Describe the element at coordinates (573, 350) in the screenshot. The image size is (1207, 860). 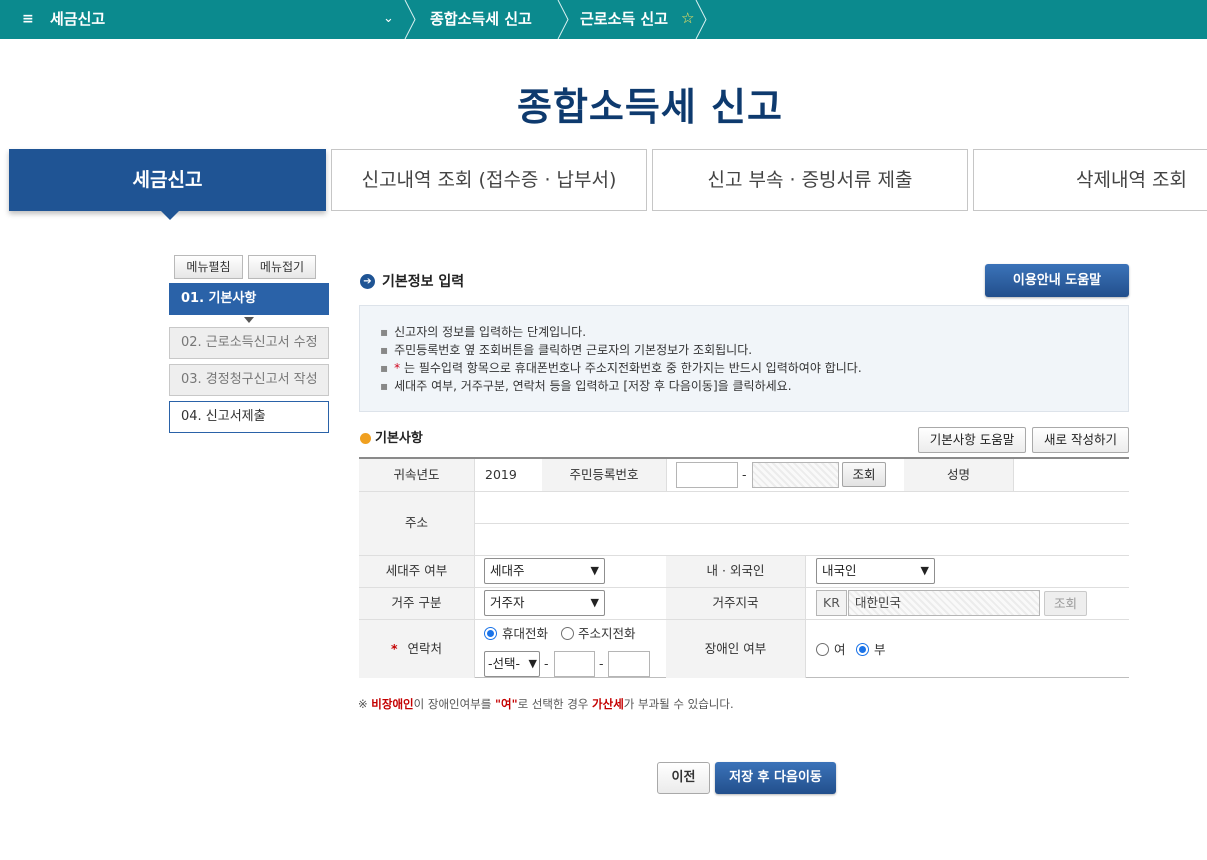
I see `info-text: 주민등록번호 옆 조회버튼을 클릭하면 근로자의 기본정보가 조회됩니다.` at that location.